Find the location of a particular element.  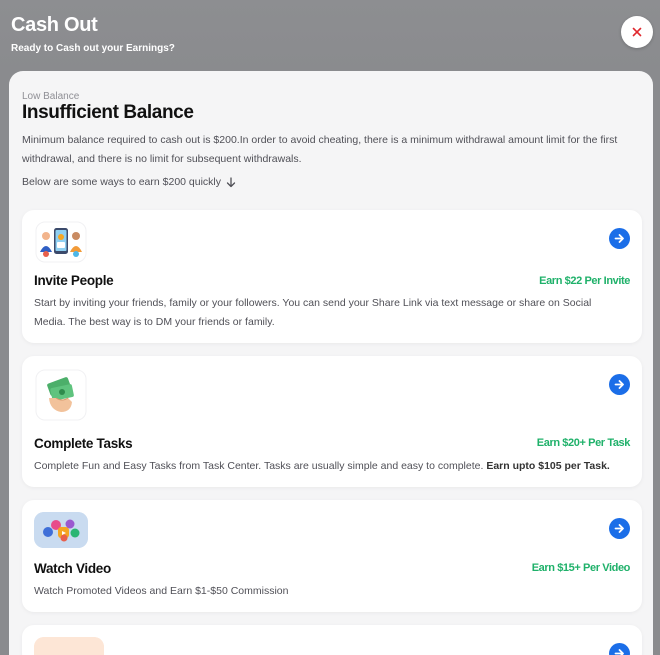

social-video-icon is located at coordinates (61, 530).